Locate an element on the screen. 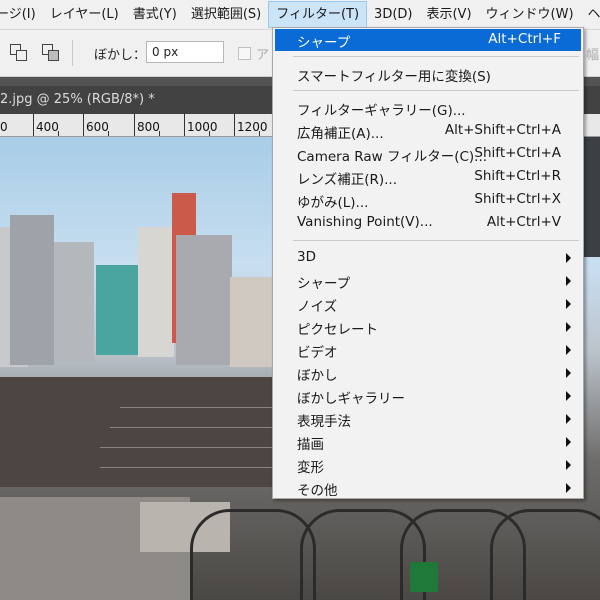 Image resolution: width=600 pixels, height=600 pixels. ruler-label: 1200 is located at coordinates (252, 127).